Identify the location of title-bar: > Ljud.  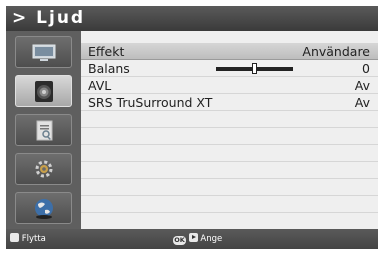
(192, 18).